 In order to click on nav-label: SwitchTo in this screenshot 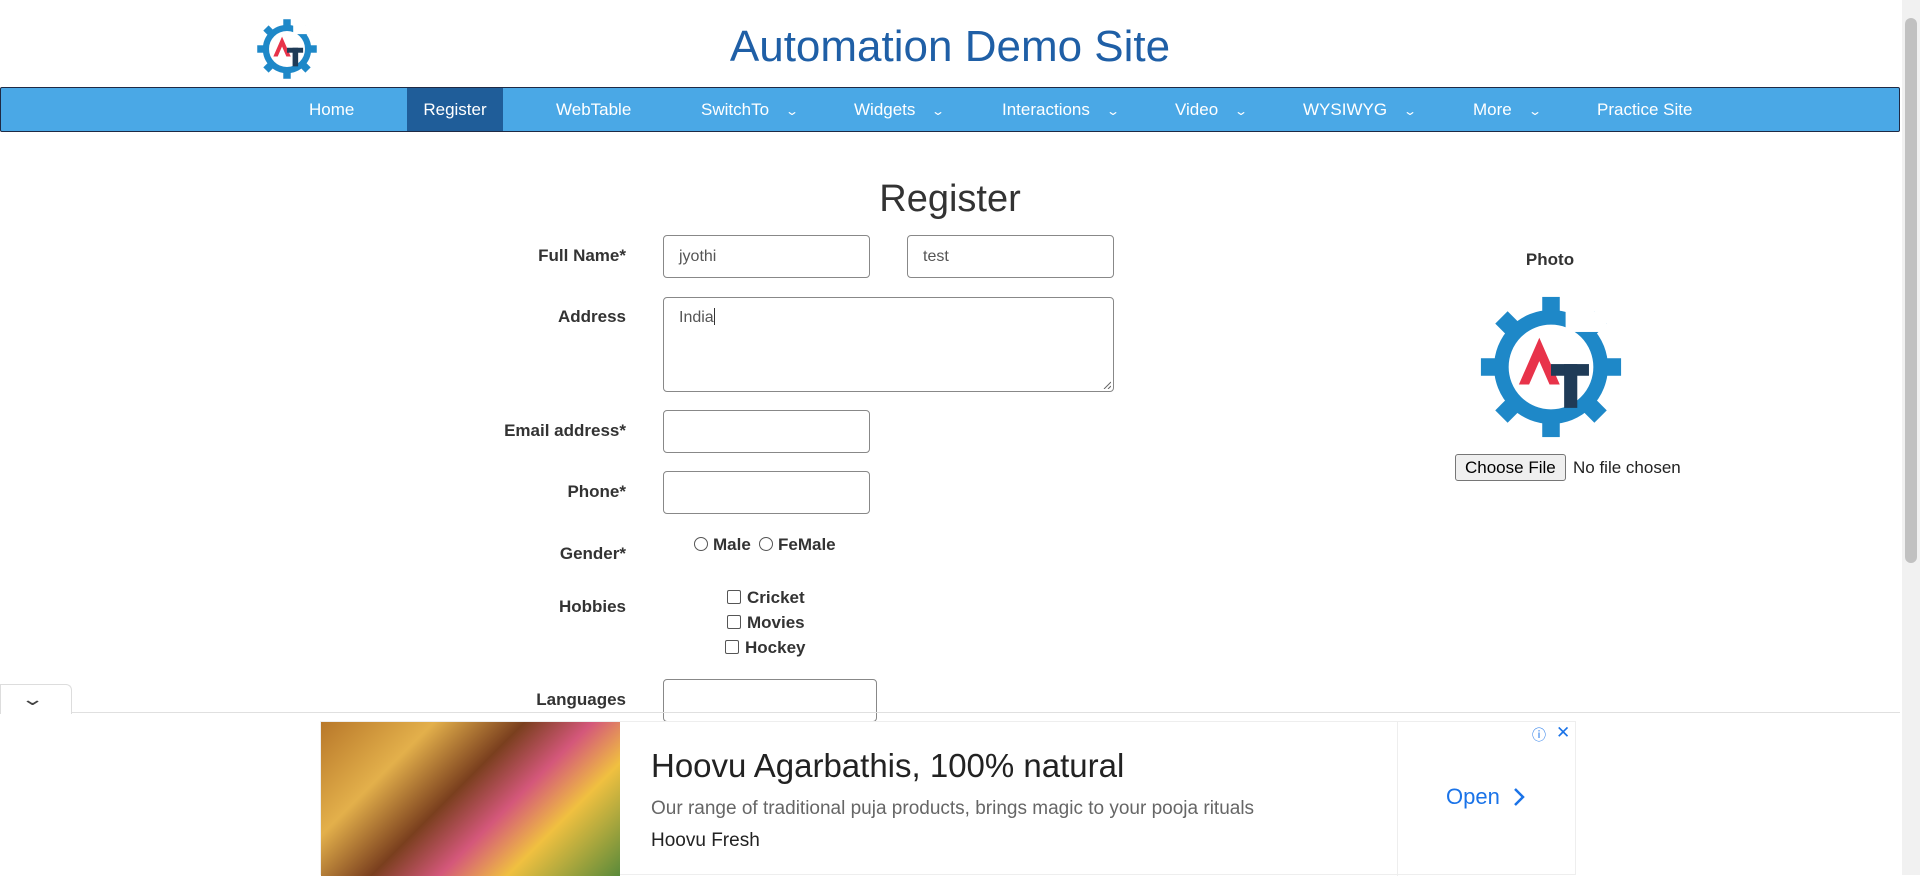, I will do `click(735, 109)`.